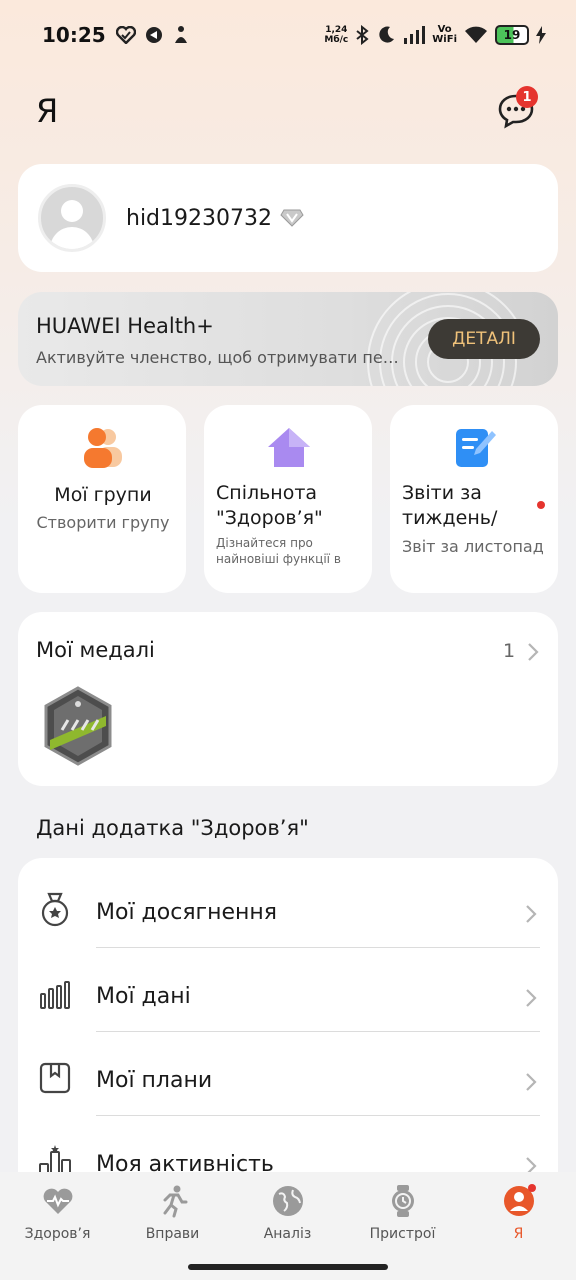  I want to click on list-item-my-plans: Мої плани, so click(288, 1076).